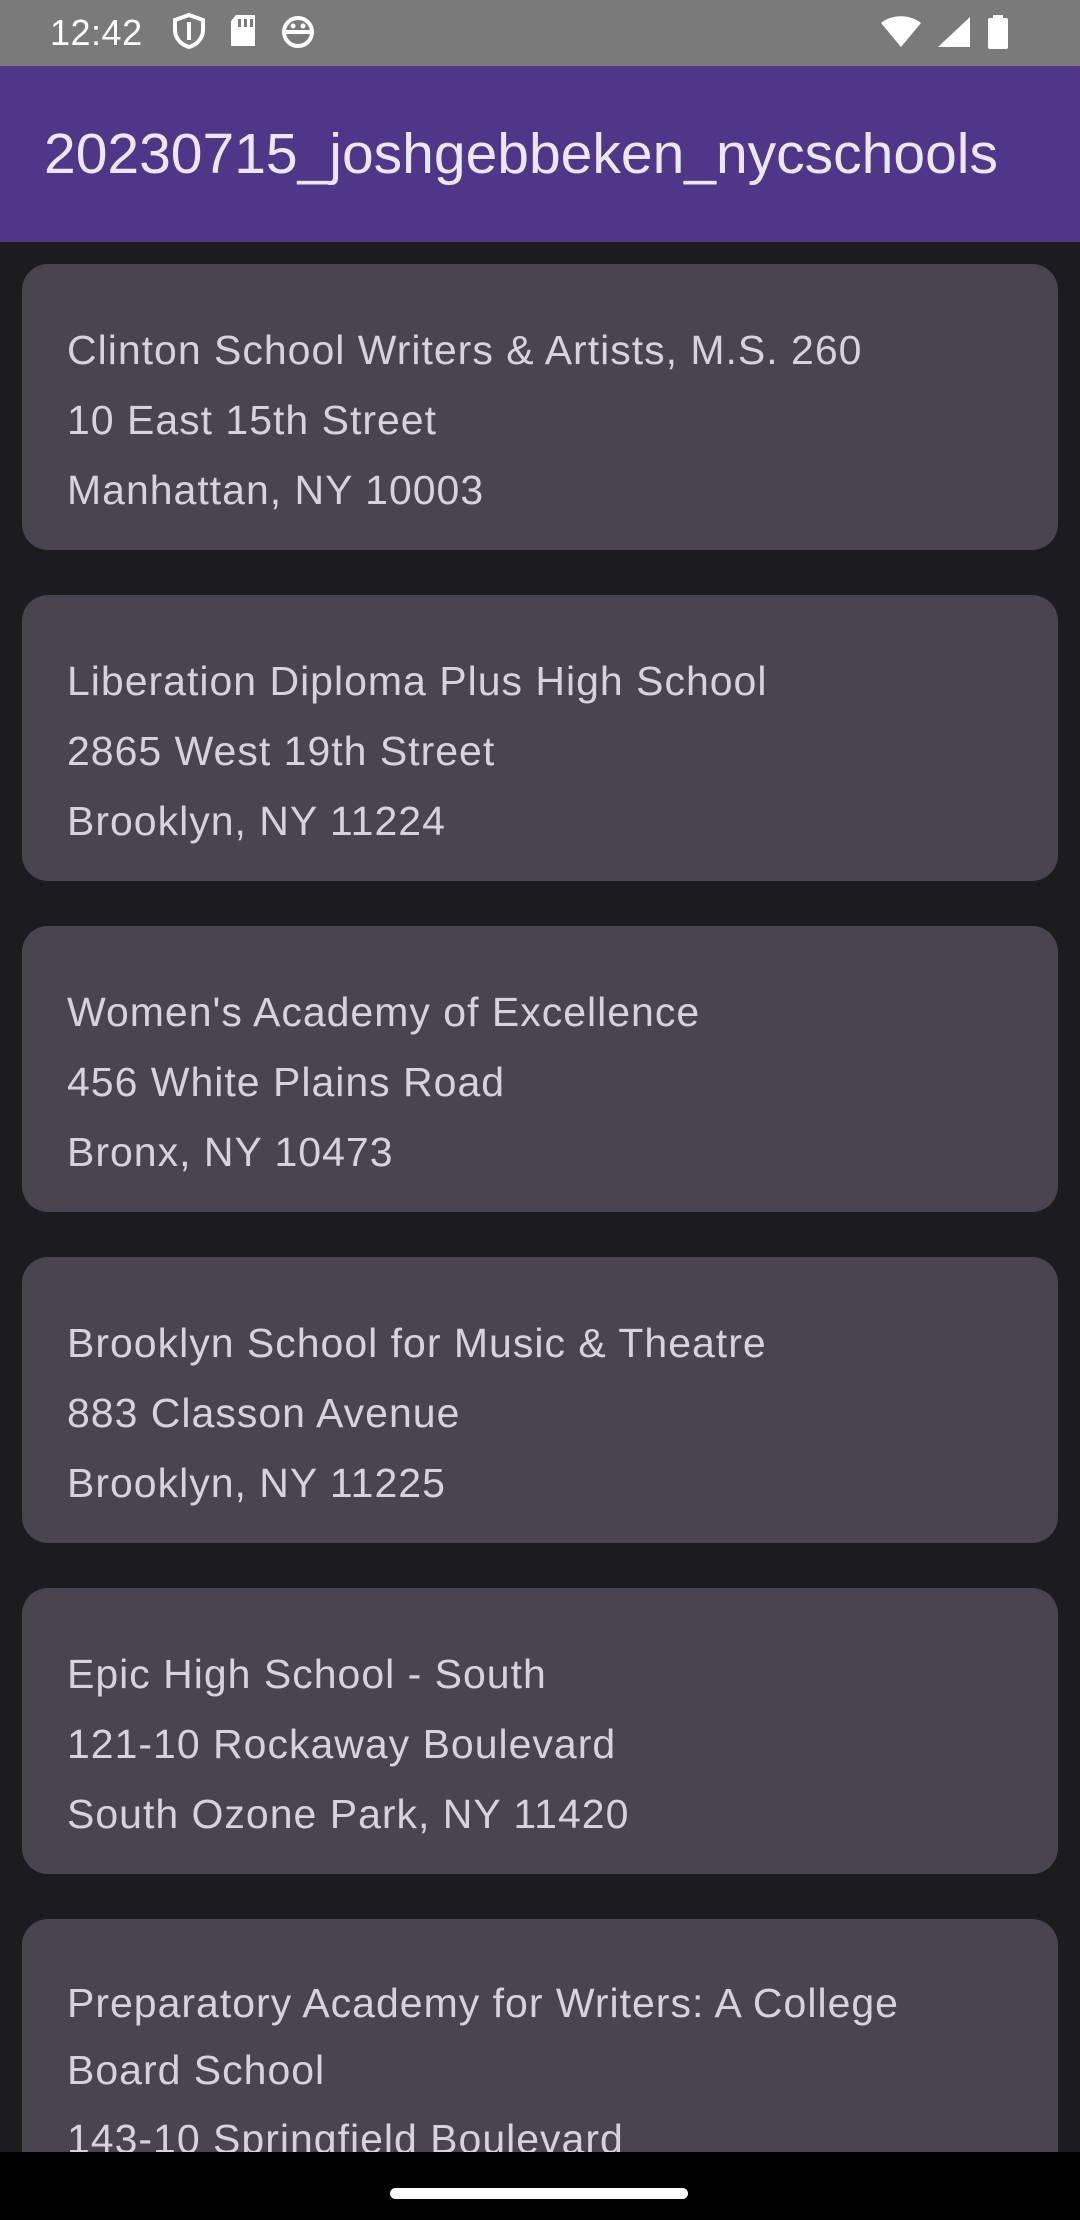  Describe the element at coordinates (540, 2186) in the screenshot. I see `navigation-bar` at that location.